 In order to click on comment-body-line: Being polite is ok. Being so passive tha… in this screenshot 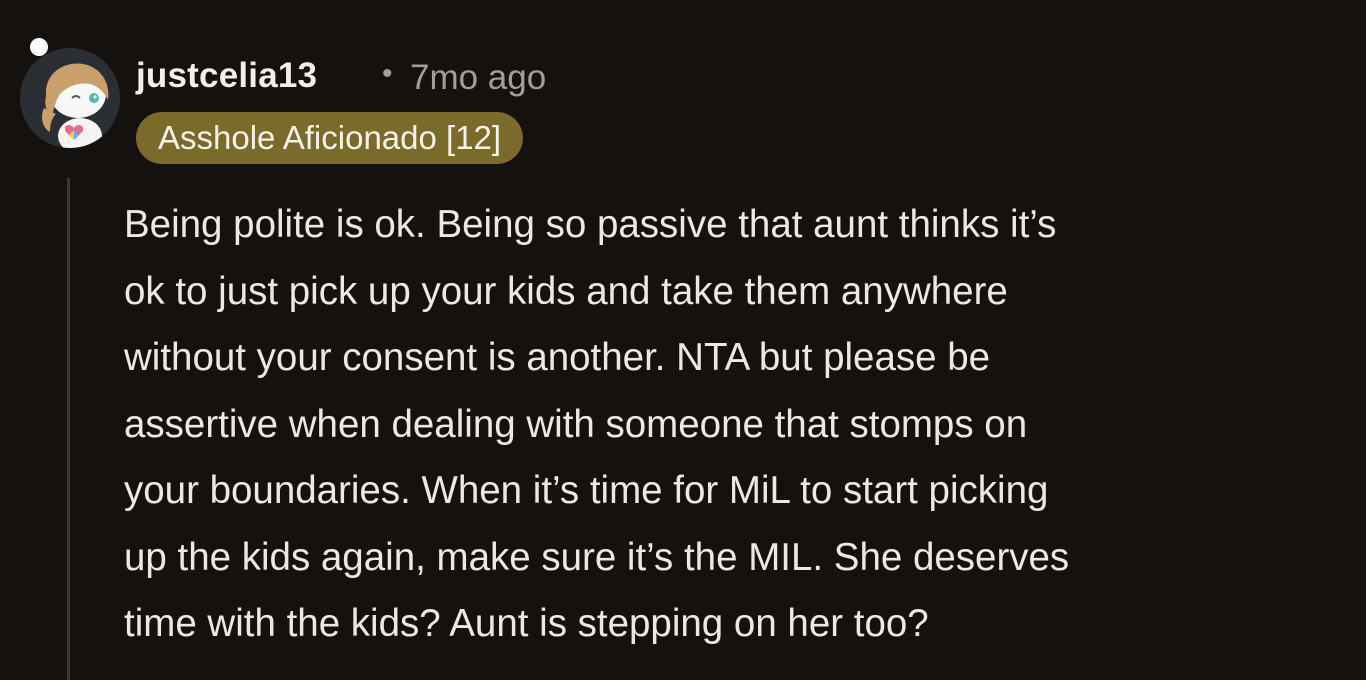, I will do `click(590, 224)`.